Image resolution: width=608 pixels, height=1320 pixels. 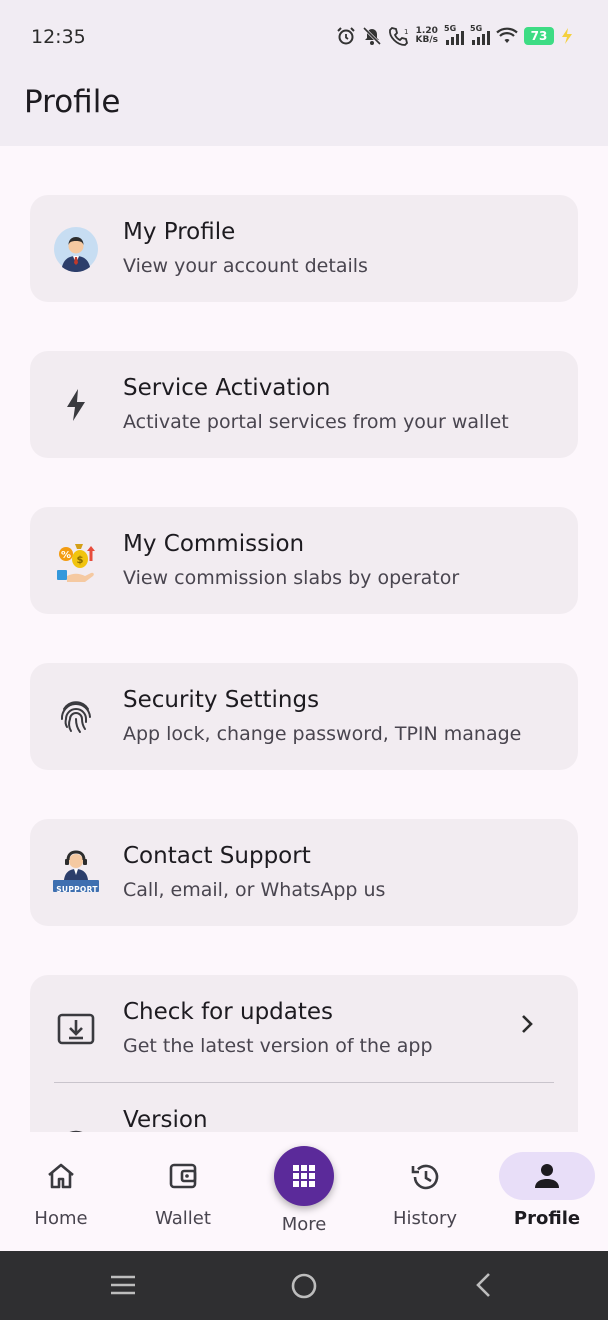 What do you see at coordinates (179, 232) in the screenshot?
I see `menu-item-title: My Profile` at bounding box center [179, 232].